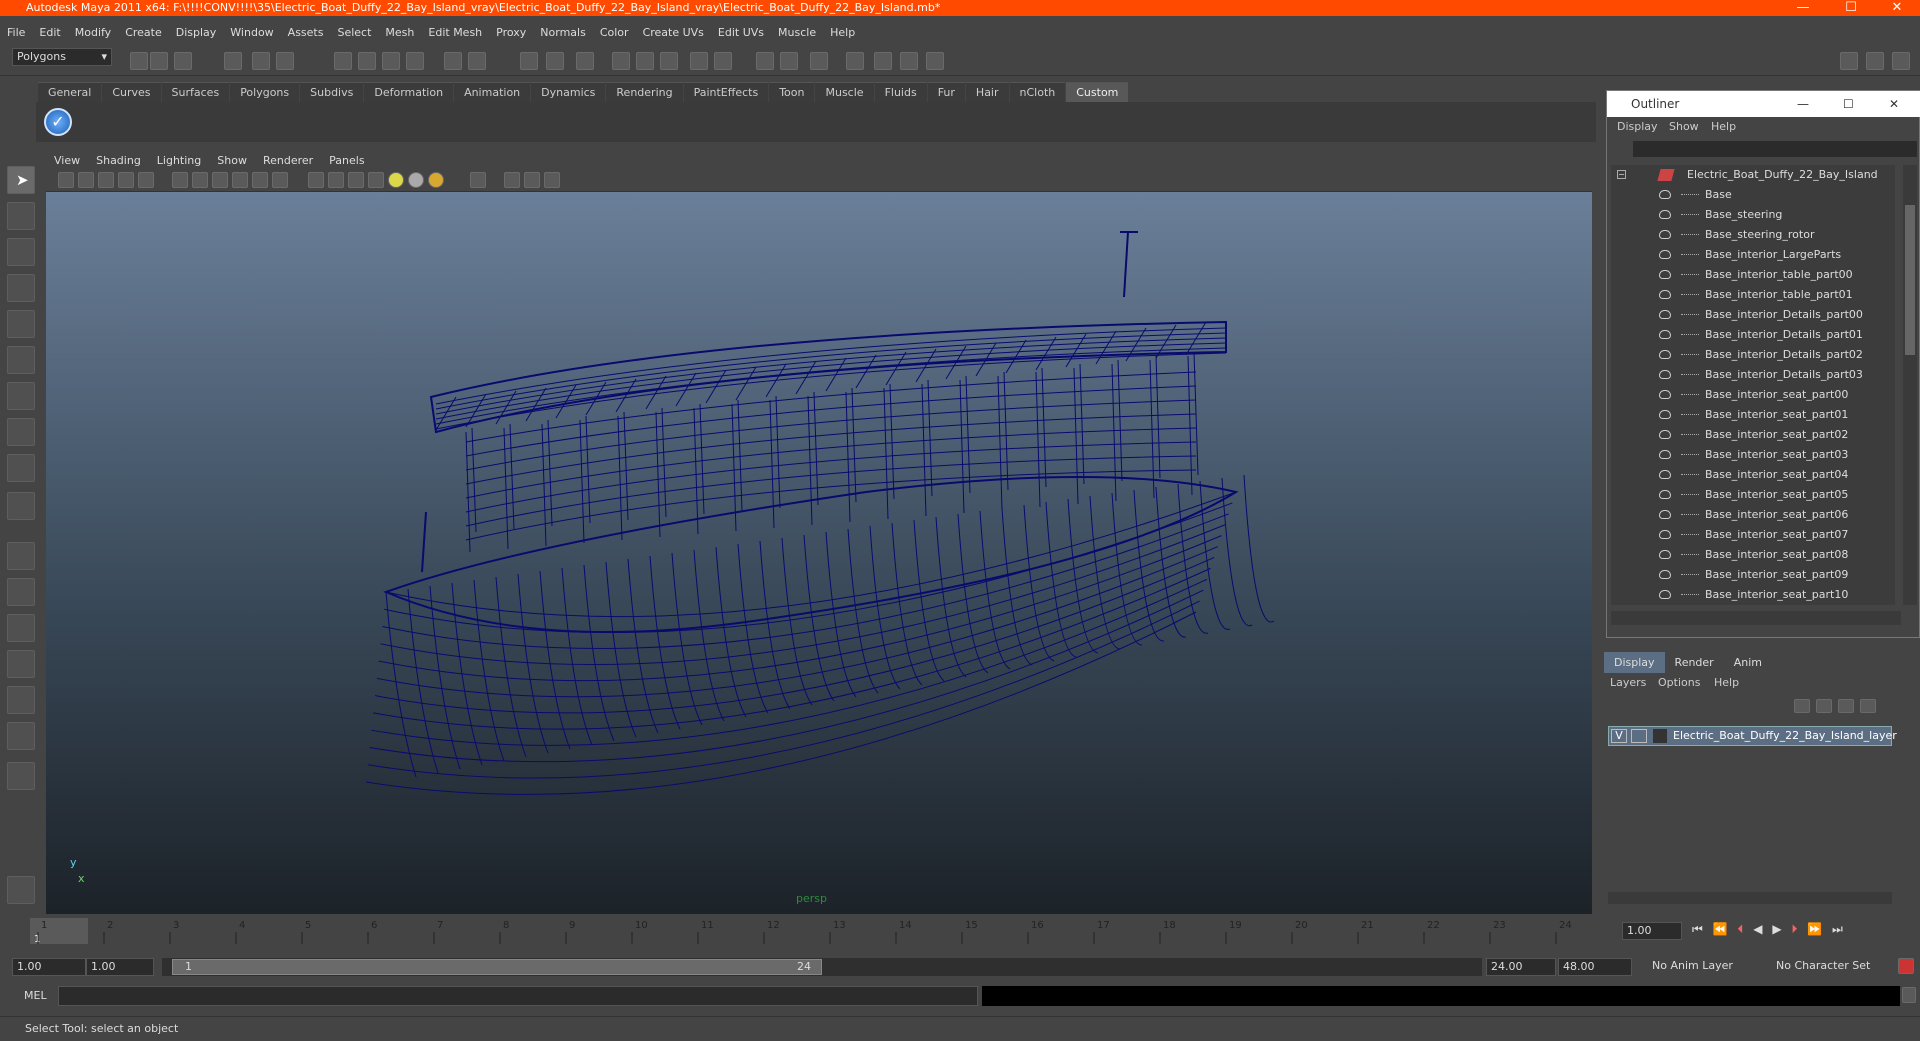 This screenshot has height=1041, width=1920. I want to click on layout-outliner-icon, so click(909, 61).